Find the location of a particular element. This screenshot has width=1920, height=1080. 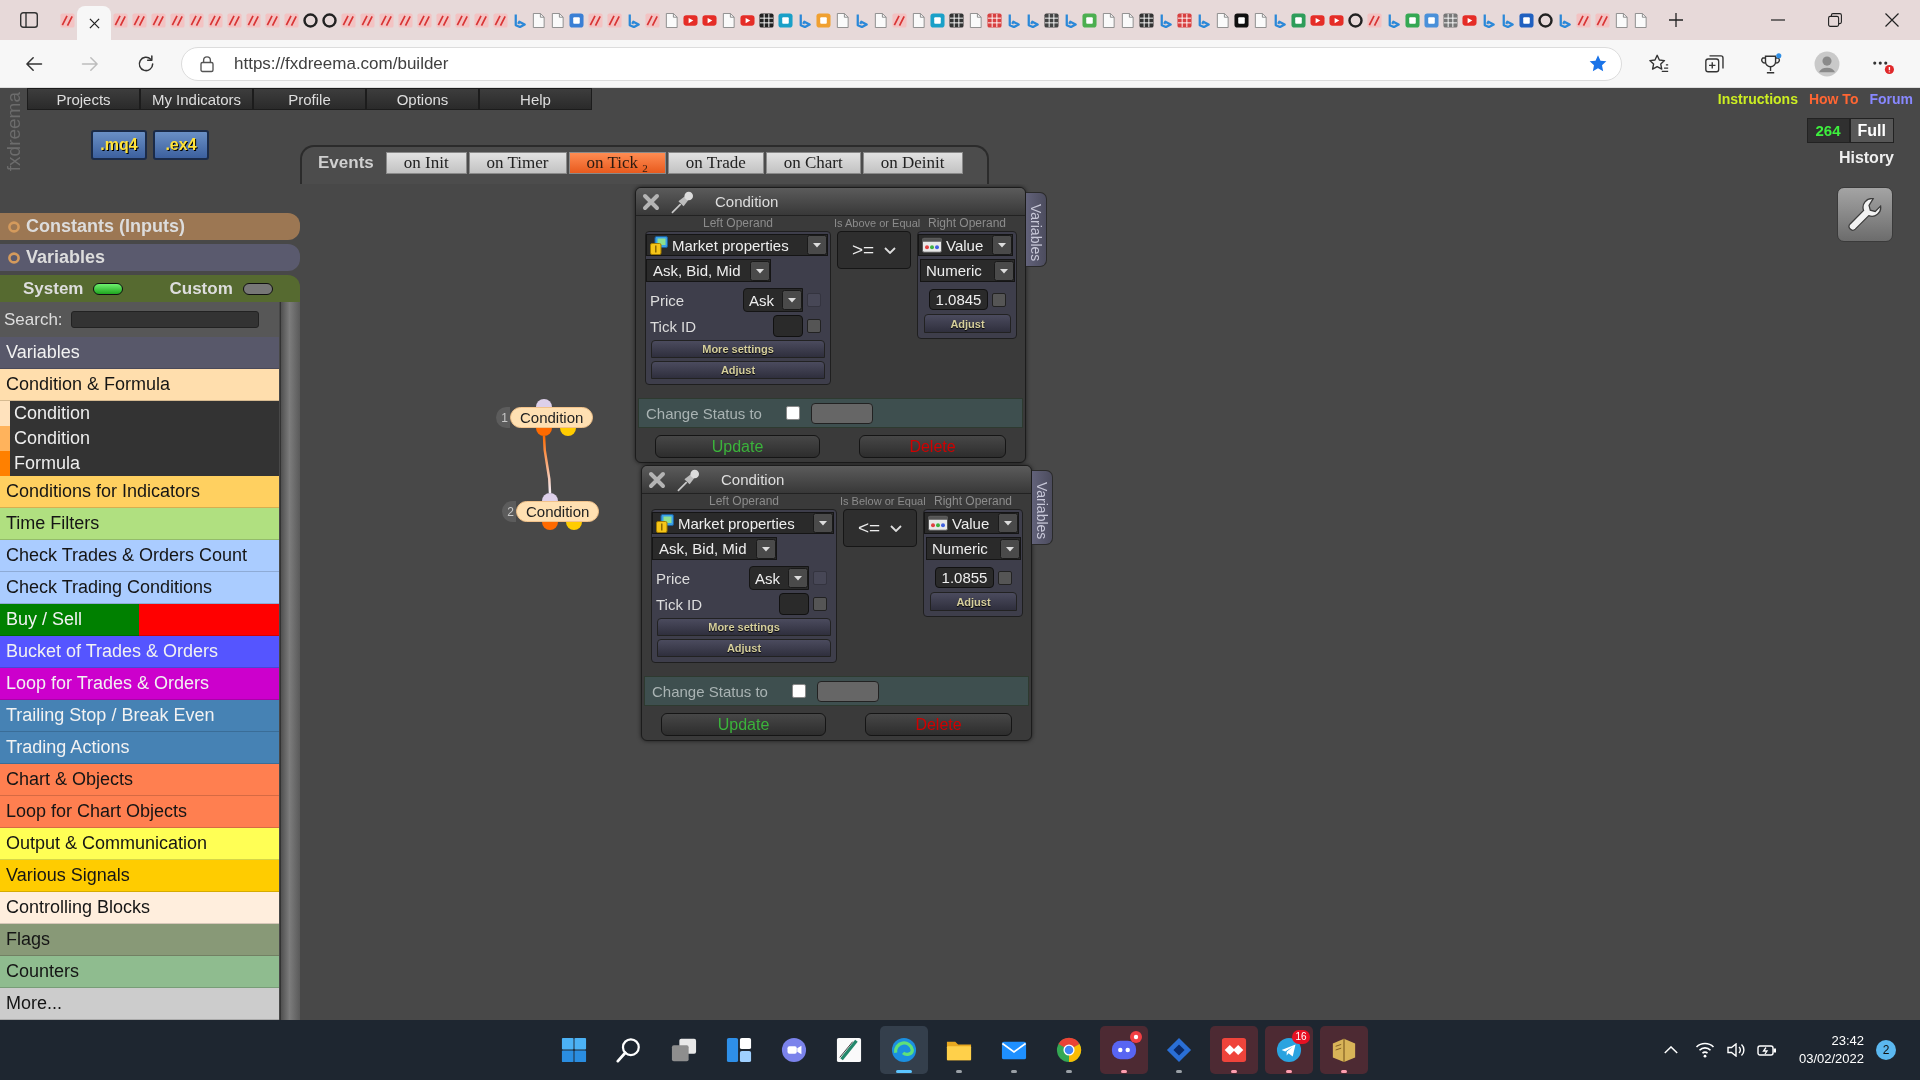

event-tab: on Timer is located at coordinates (517, 163).